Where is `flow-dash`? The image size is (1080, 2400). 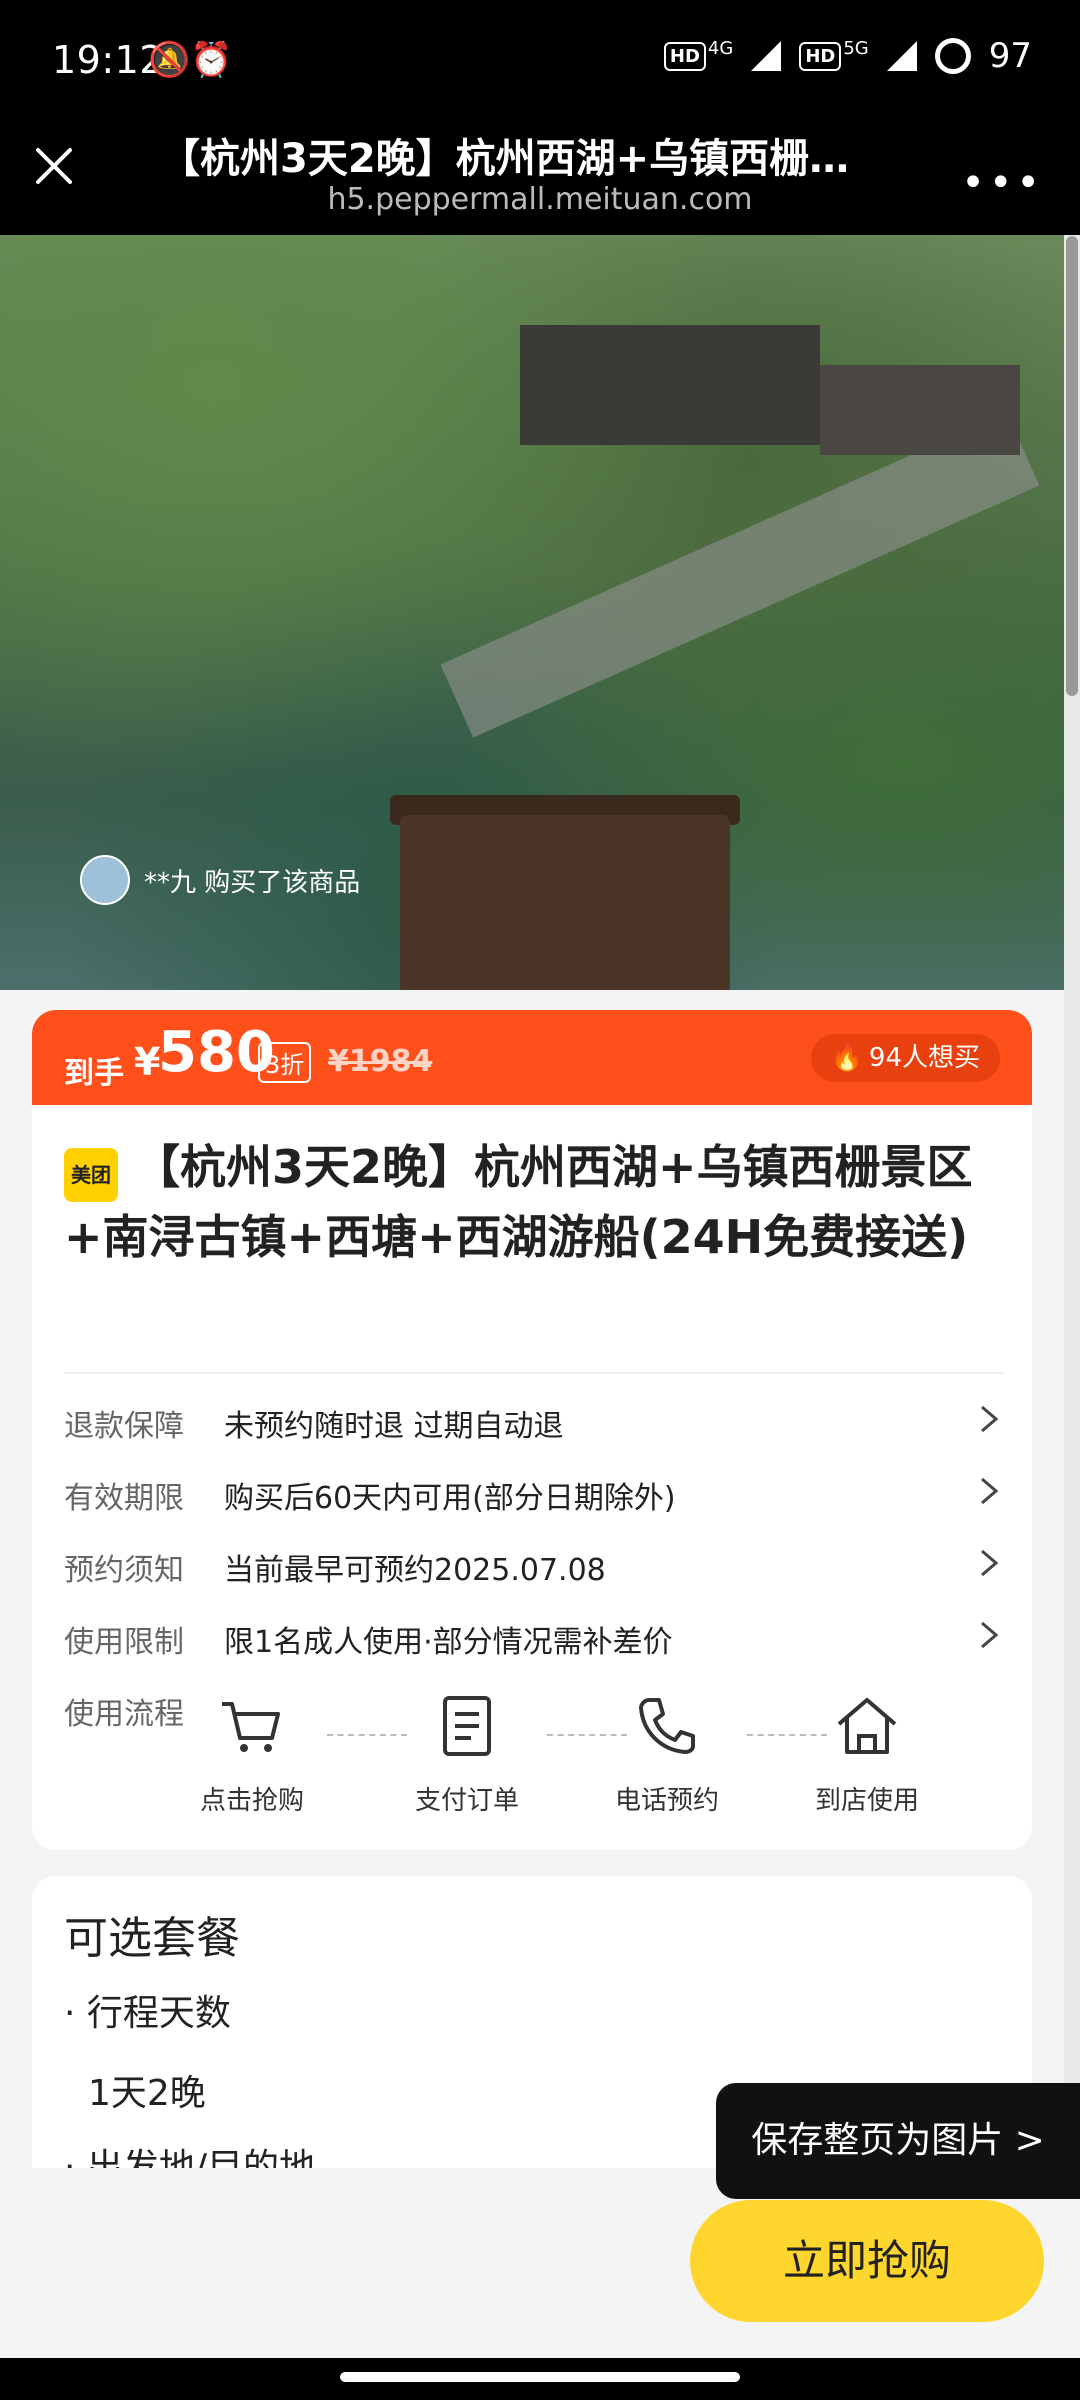 flow-dash is located at coordinates (367, 1735).